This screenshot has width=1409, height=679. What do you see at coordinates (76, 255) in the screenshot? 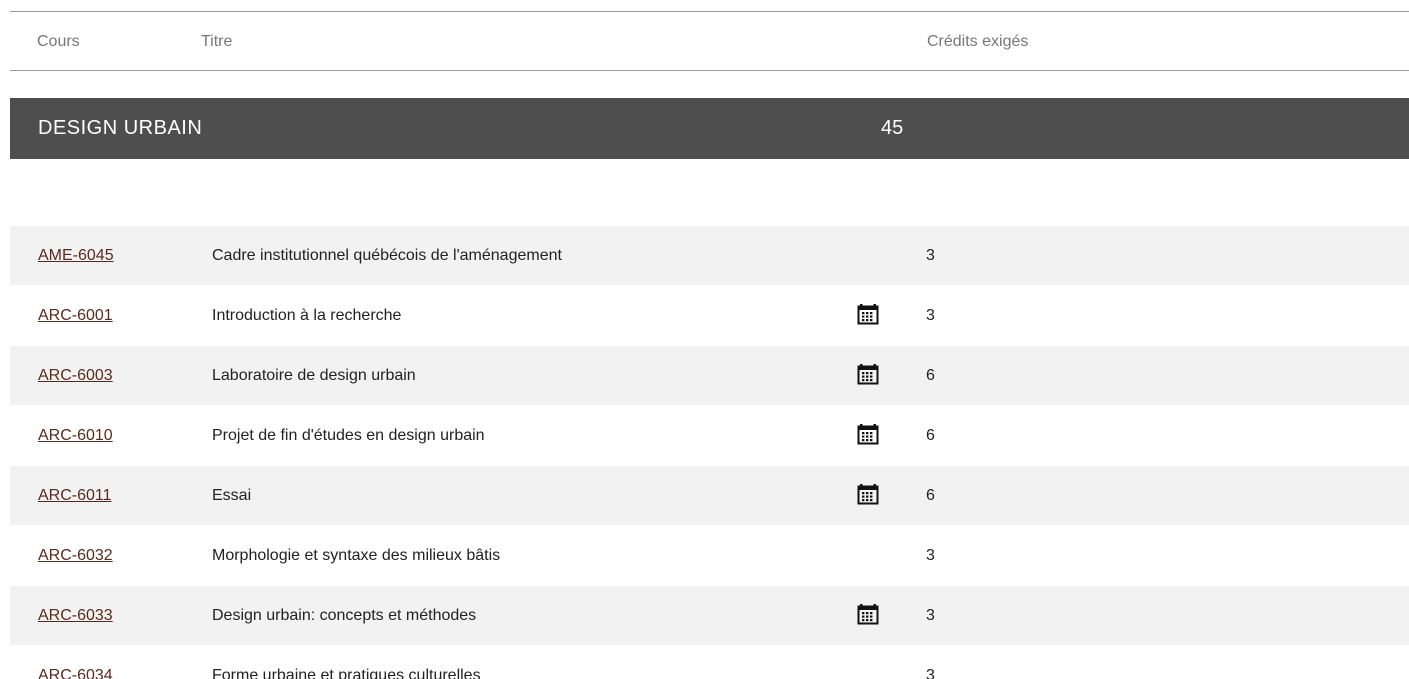
I see `course-code-link: AME-6045` at bounding box center [76, 255].